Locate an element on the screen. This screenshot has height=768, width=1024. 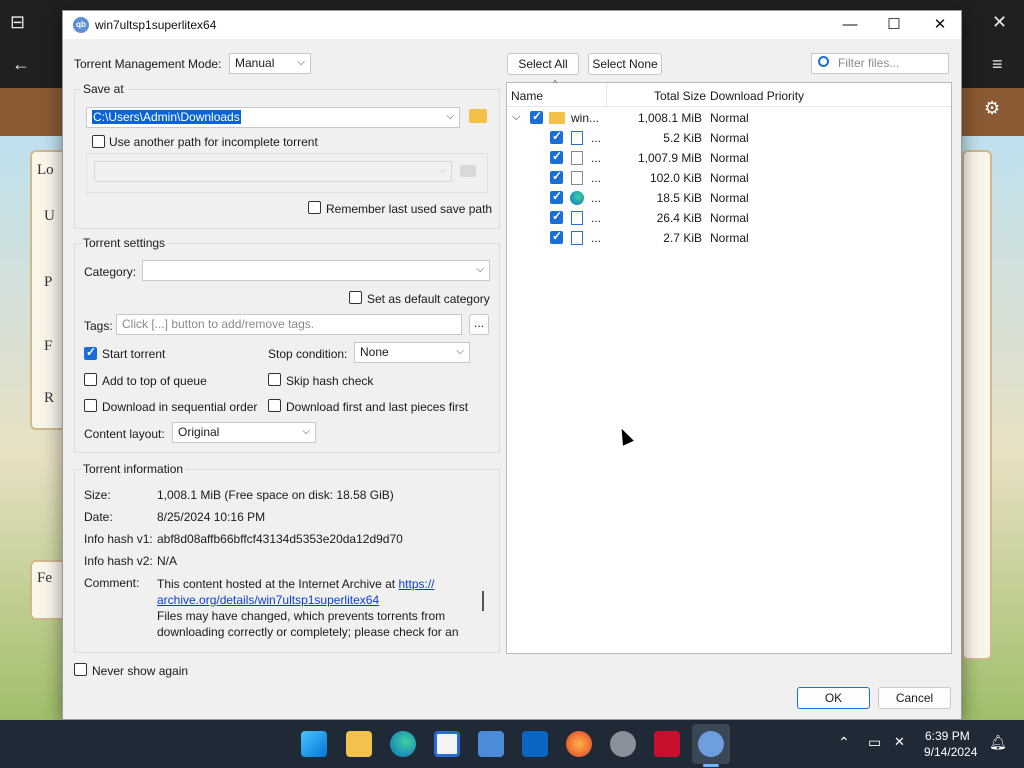
category-combo: ⌵ is located at coordinates (316, 270).